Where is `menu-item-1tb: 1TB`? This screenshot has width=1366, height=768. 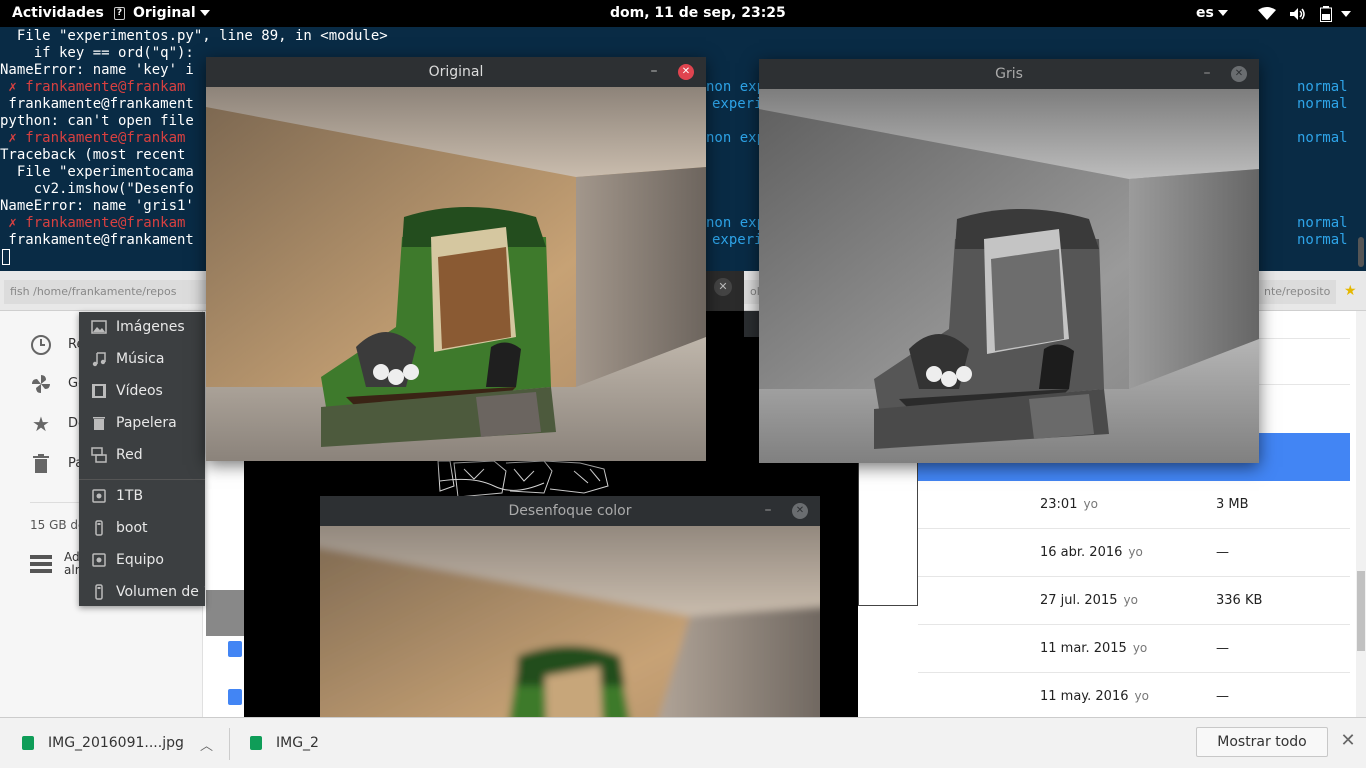
menu-item-1tb: 1TB is located at coordinates (142, 497).